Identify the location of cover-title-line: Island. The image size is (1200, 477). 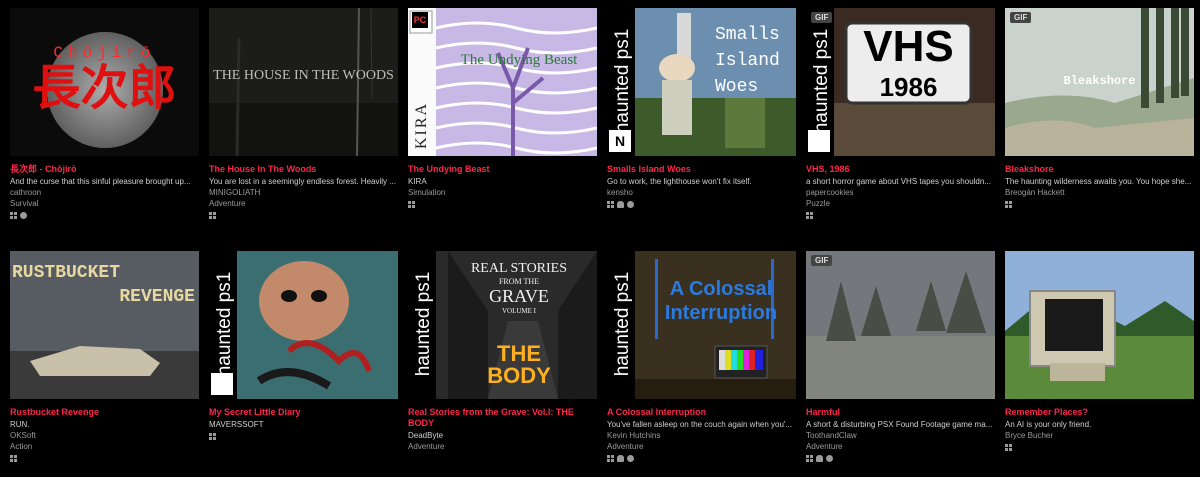
(747, 61).